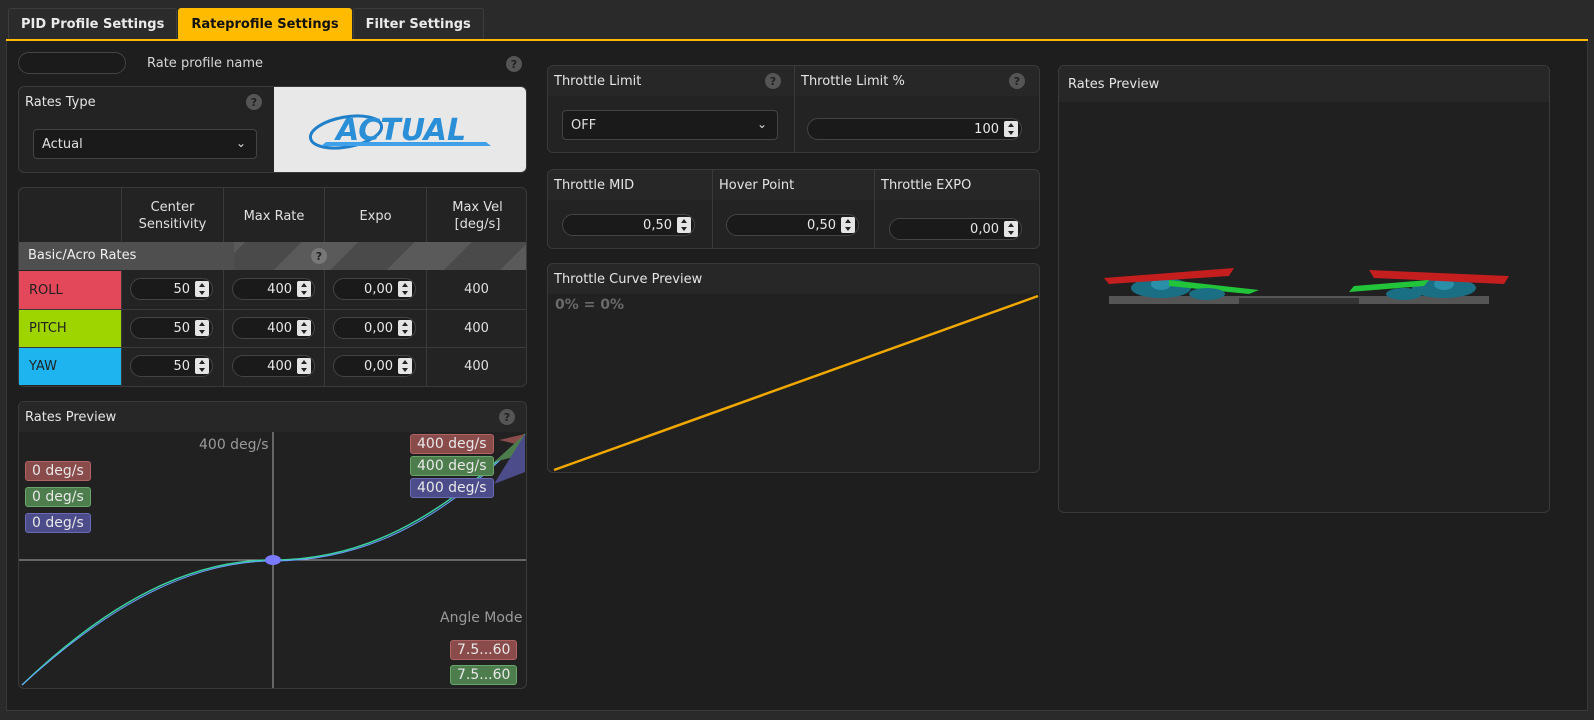 The height and width of the screenshot is (720, 1594). What do you see at coordinates (375, 216) in the screenshot?
I see `header-expo: Expo` at bounding box center [375, 216].